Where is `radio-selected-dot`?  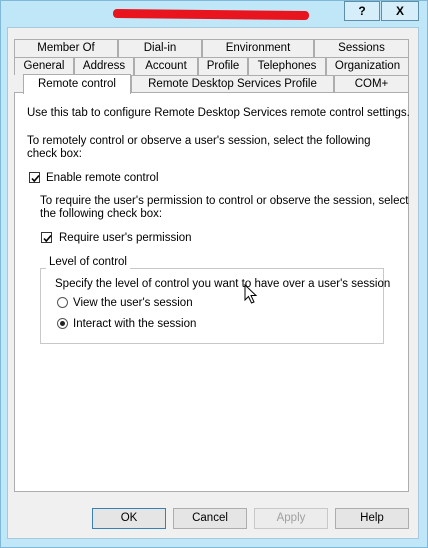
radio-selected-dot is located at coordinates (62, 323).